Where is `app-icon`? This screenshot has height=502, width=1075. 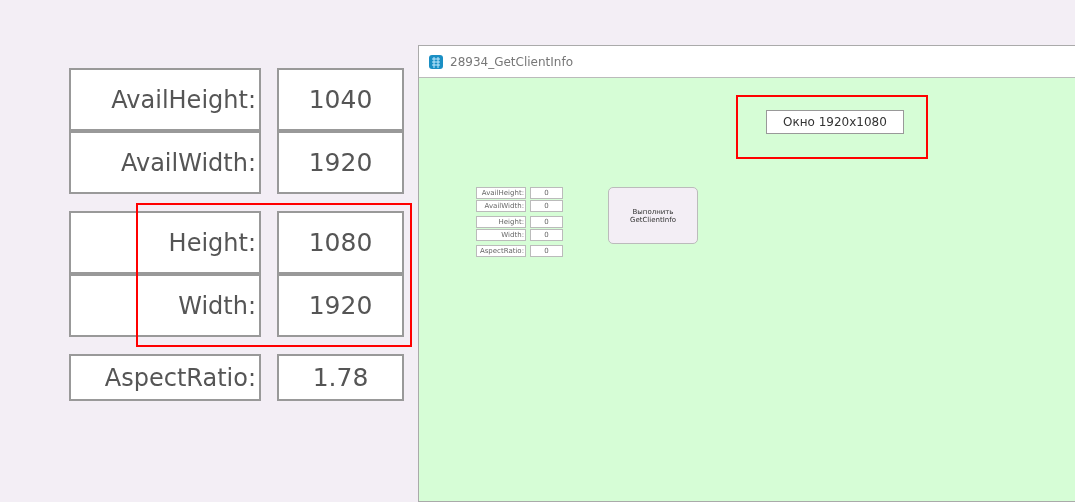
app-icon is located at coordinates (436, 61).